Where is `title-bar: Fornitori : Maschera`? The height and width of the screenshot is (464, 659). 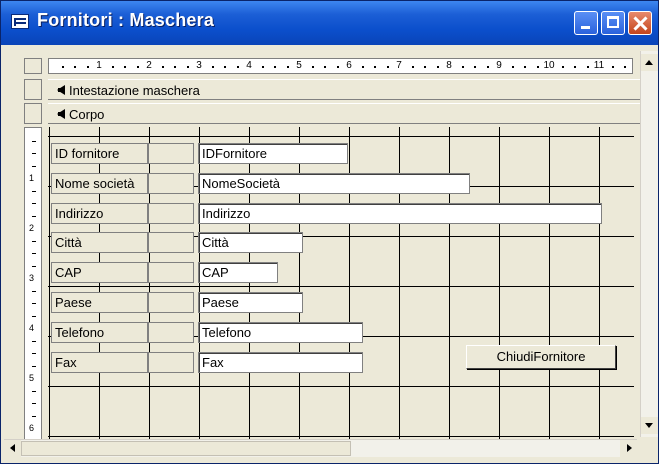 title-bar: Fornitori : Maschera is located at coordinates (329, 23).